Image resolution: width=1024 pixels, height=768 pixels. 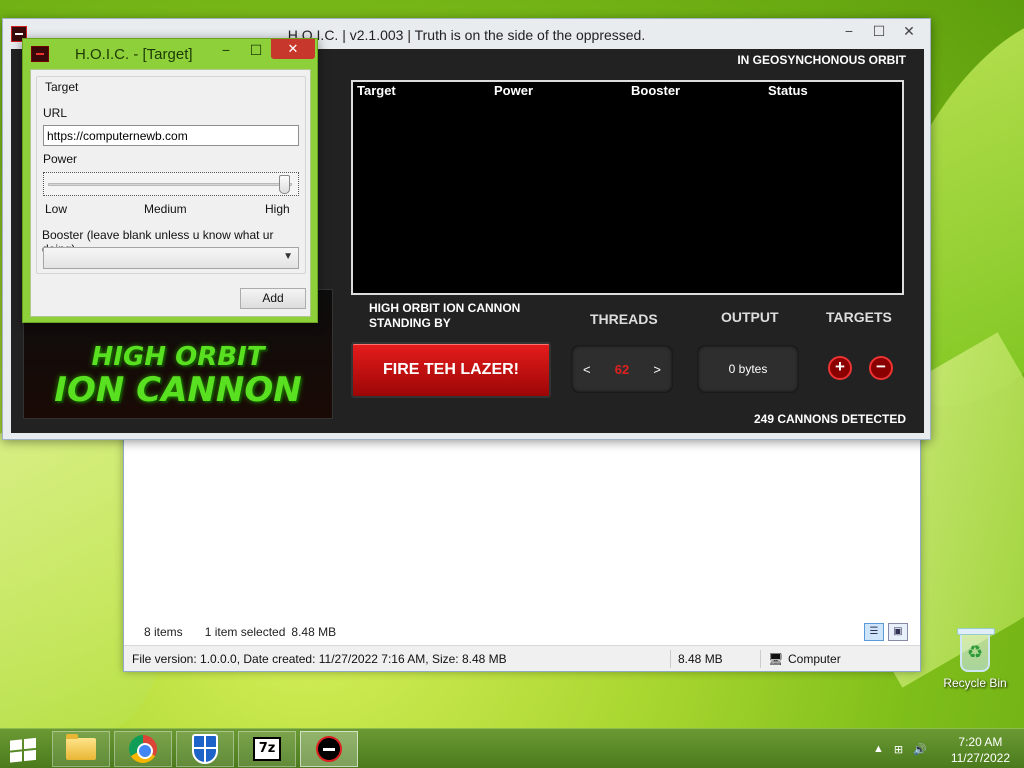 What do you see at coordinates (587, 369) in the screenshot?
I see `threads-decrement-button: <` at bounding box center [587, 369].